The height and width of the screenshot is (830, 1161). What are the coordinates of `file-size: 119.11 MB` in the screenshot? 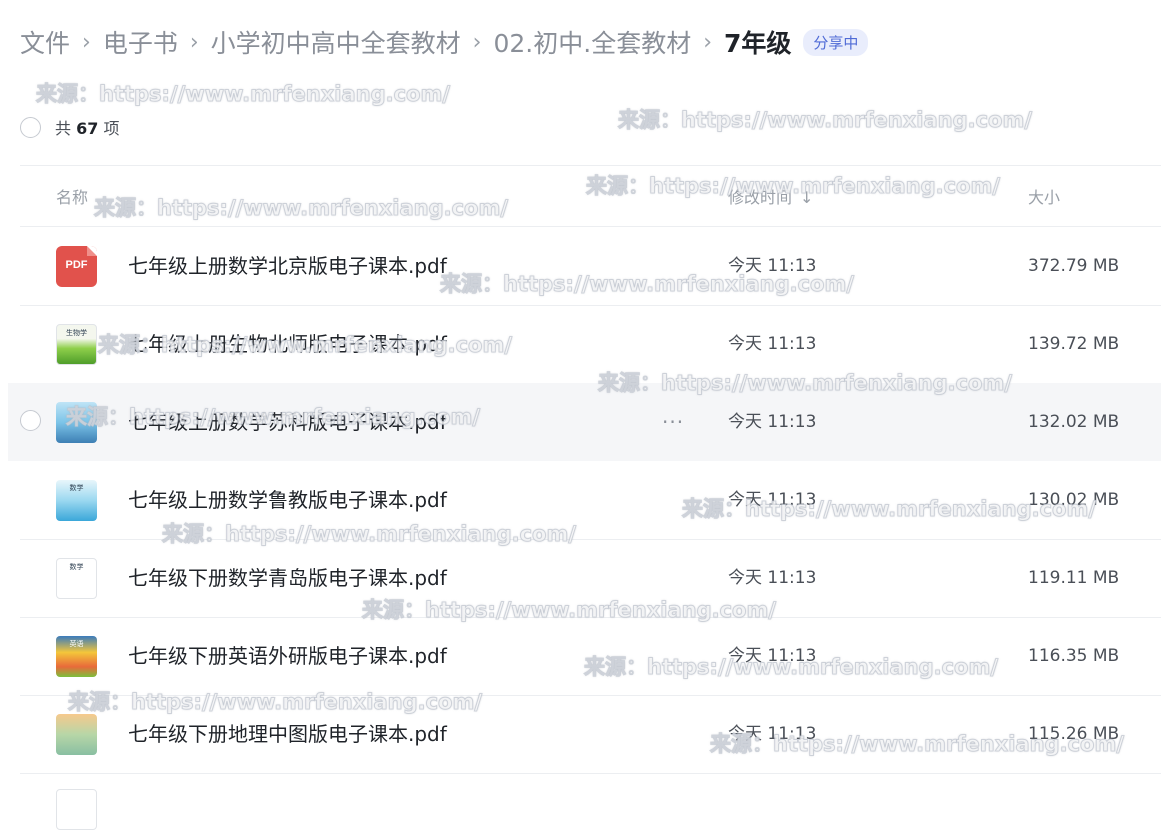 It's located at (1074, 578).